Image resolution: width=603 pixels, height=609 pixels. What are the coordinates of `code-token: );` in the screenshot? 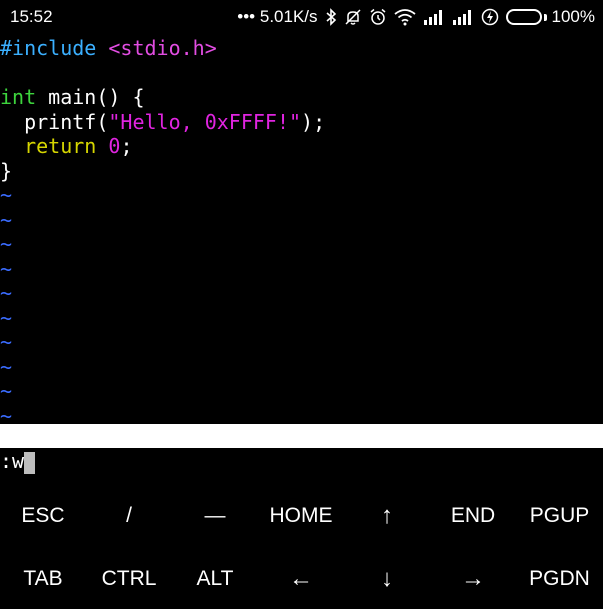 It's located at (313, 121).